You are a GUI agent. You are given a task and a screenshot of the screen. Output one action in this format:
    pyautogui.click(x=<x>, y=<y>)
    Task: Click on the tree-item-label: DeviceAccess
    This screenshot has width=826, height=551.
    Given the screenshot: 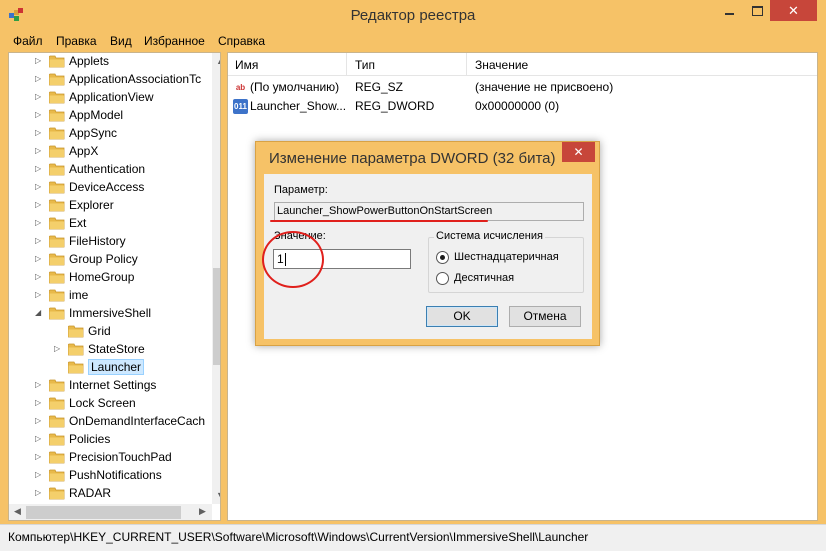 What is the action you would take?
    pyautogui.click(x=106, y=187)
    